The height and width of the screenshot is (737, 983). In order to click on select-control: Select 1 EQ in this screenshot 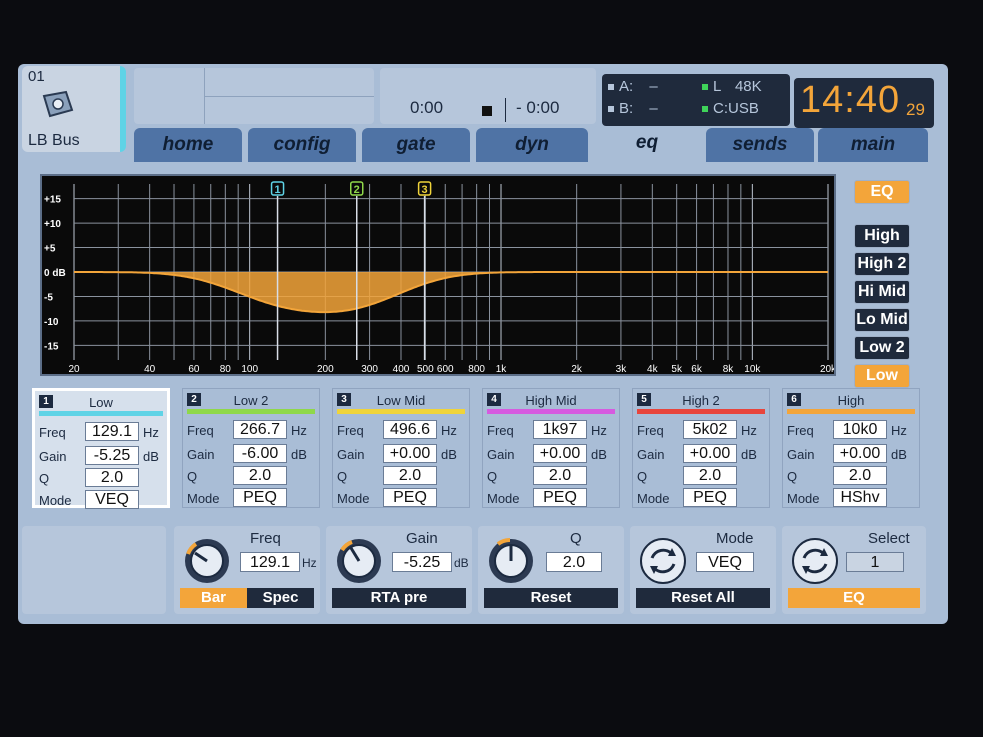, I will do `click(854, 570)`.